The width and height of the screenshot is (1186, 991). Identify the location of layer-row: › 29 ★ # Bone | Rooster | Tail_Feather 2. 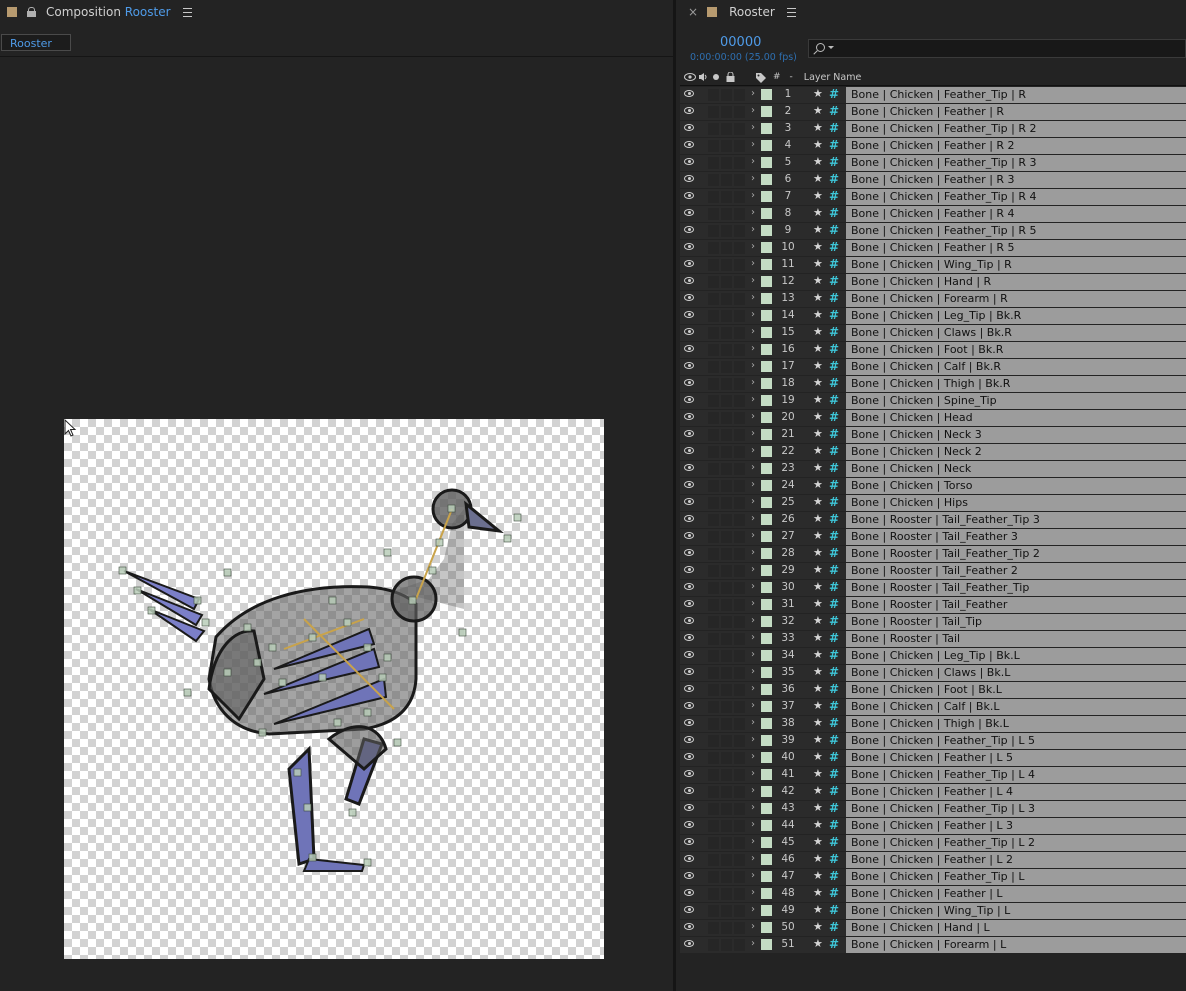
(933, 571).